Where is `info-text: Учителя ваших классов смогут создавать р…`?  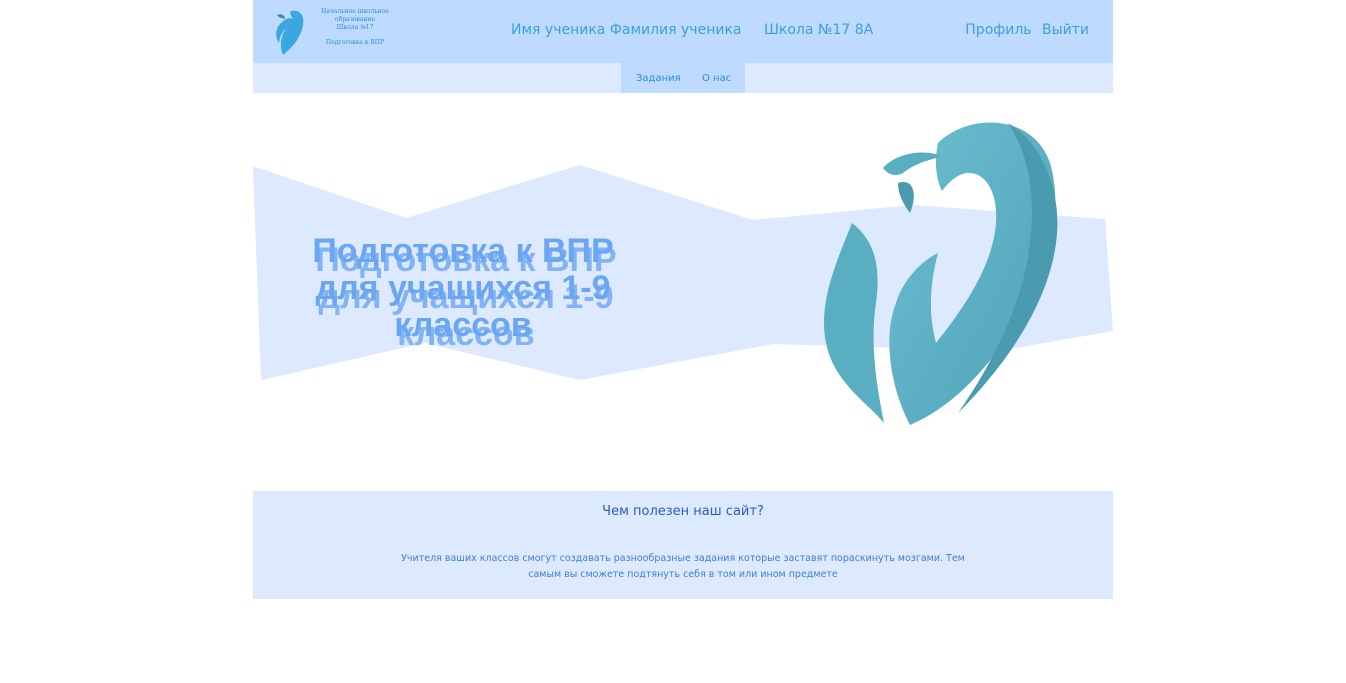
info-text: Учителя ваших классов смогут создавать р… is located at coordinates (683, 566).